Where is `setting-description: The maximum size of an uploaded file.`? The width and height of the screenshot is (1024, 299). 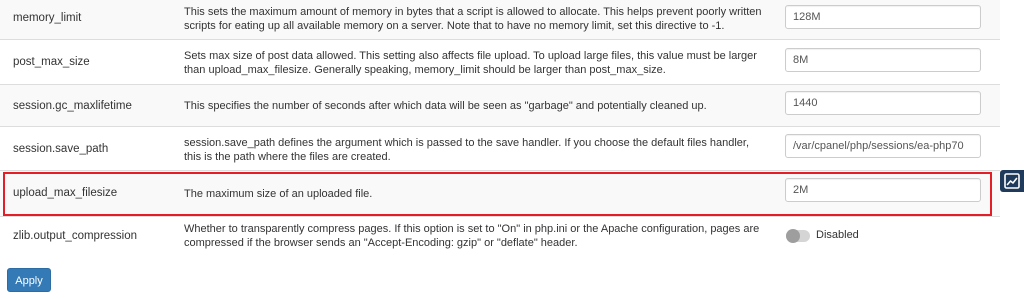
setting-description: The maximum size of an uploaded file. is located at coordinates (278, 194).